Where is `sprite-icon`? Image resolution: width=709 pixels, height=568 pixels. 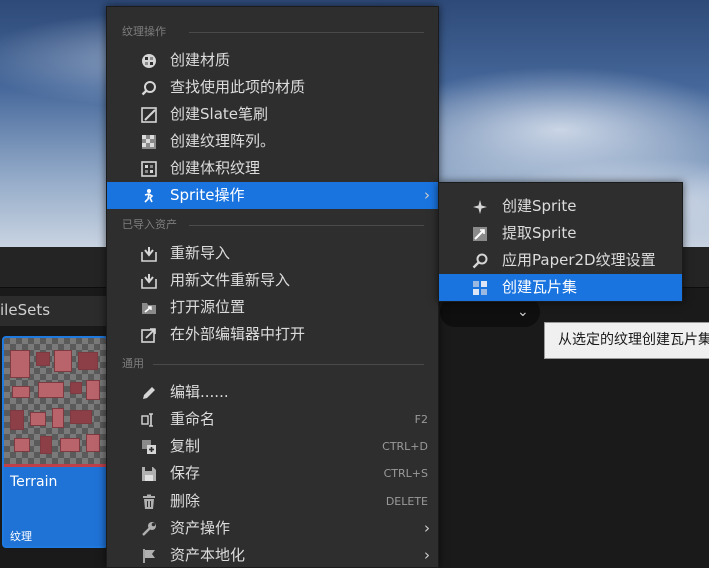 sprite-icon is located at coordinates (149, 196).